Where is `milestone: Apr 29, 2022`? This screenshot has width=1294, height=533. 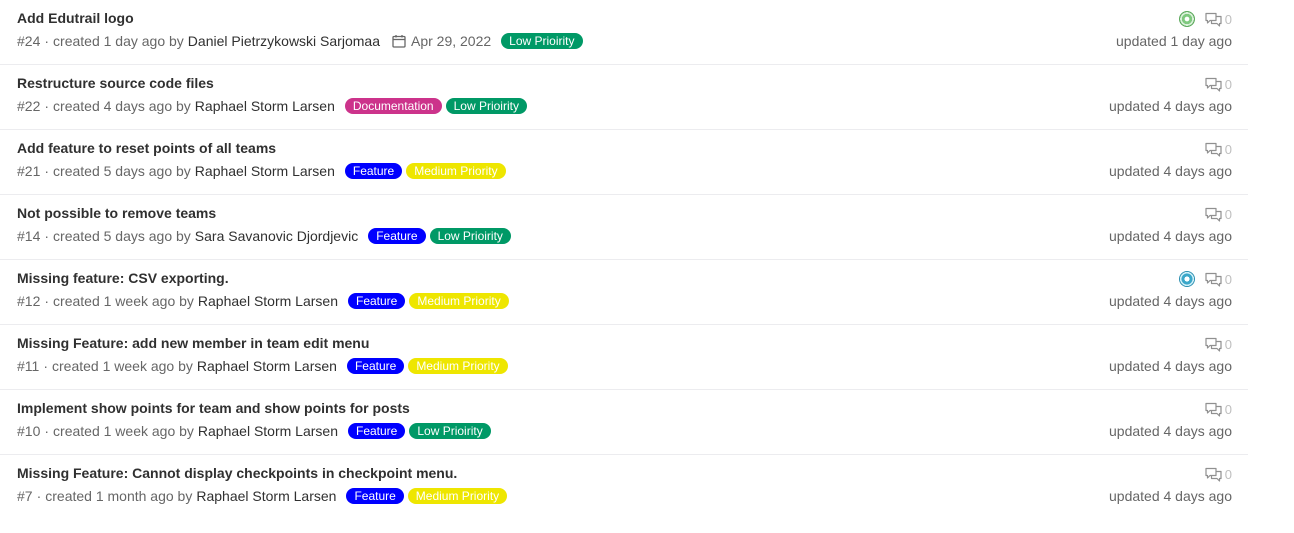 milestone: Apr 29, 2022 is located at coordinates (441, 41).